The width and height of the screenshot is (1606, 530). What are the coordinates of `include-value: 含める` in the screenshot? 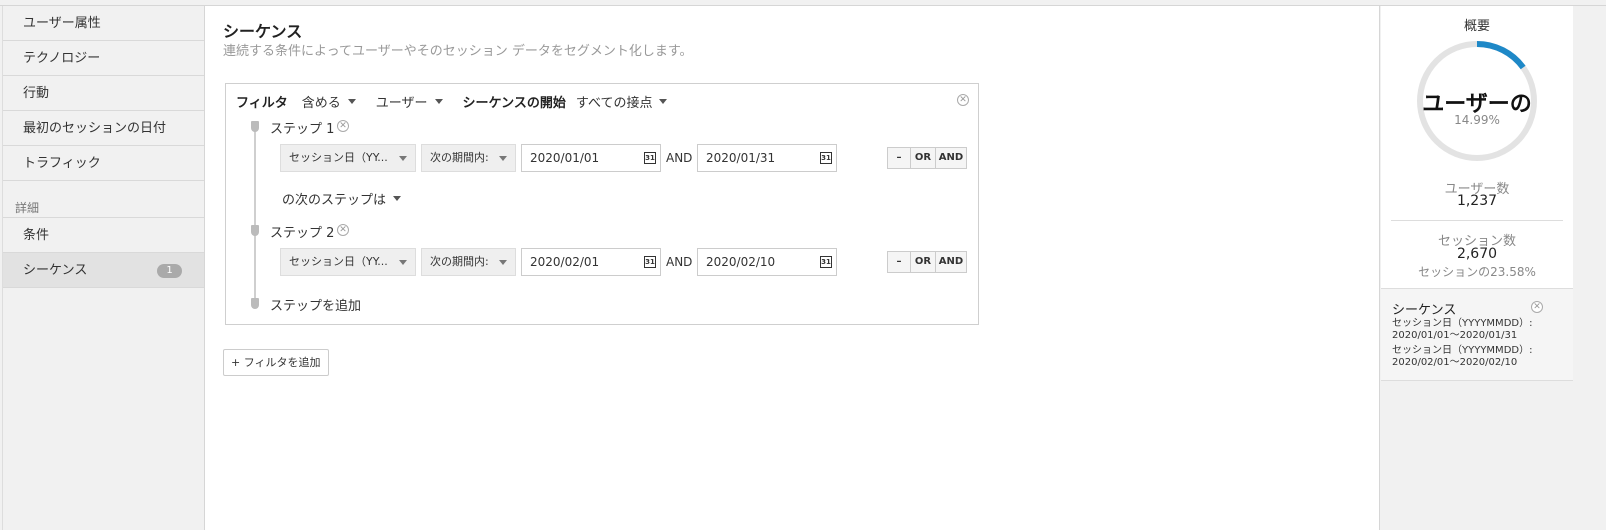 It's located at (321, 103).